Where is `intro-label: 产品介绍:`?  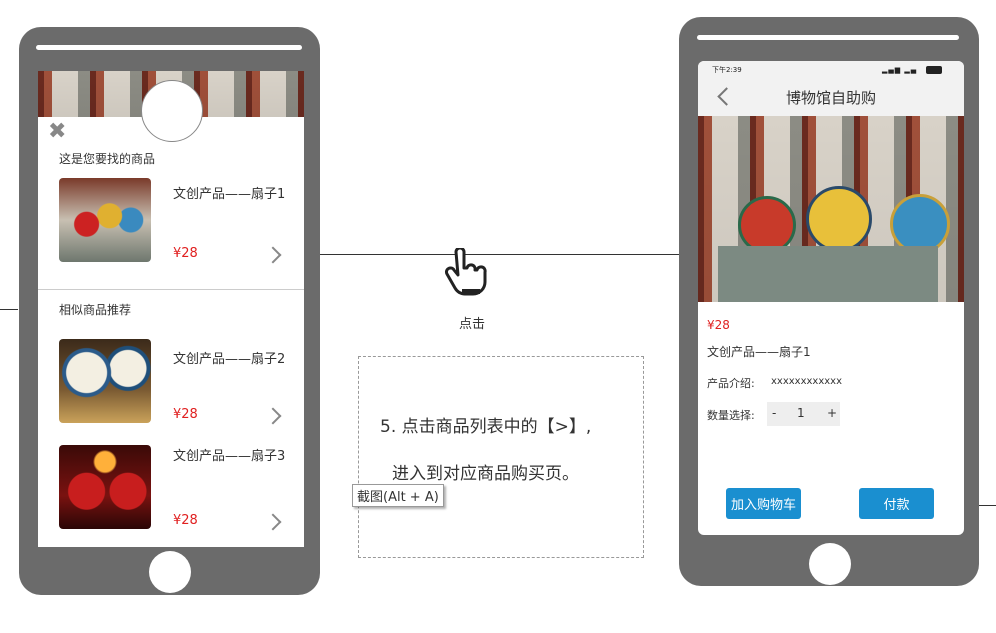
intro-label: 产品介绍: is located at coordinates (731, 383).